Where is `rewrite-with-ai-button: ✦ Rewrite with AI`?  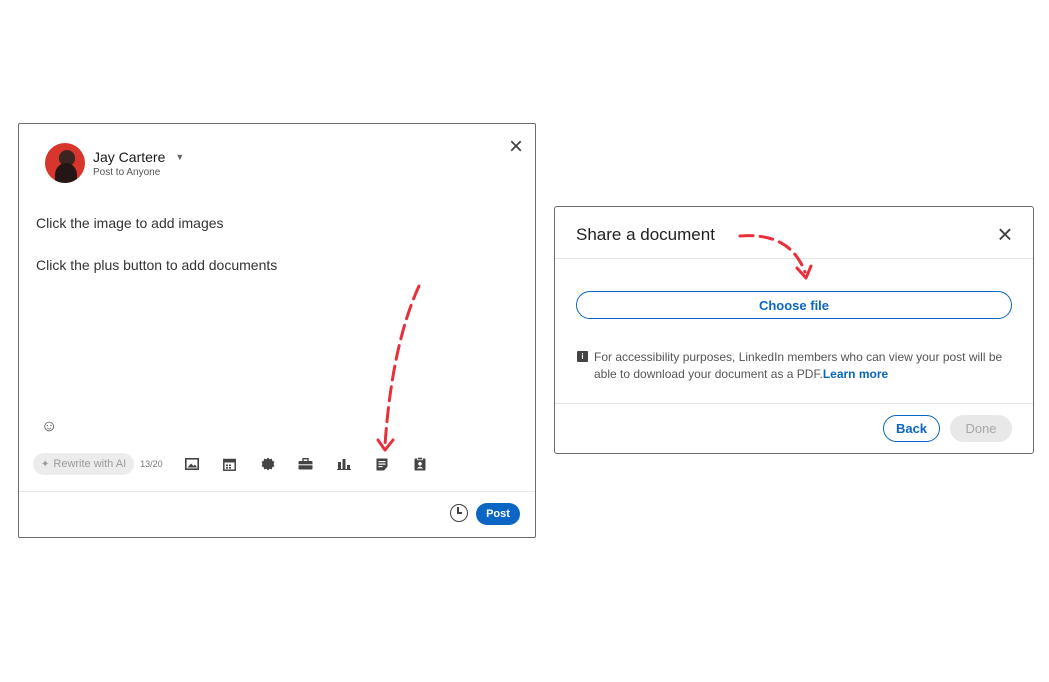 rewrite-with-ai-button: ✦ Rewrite with AI is located at coordinates (84, 464).